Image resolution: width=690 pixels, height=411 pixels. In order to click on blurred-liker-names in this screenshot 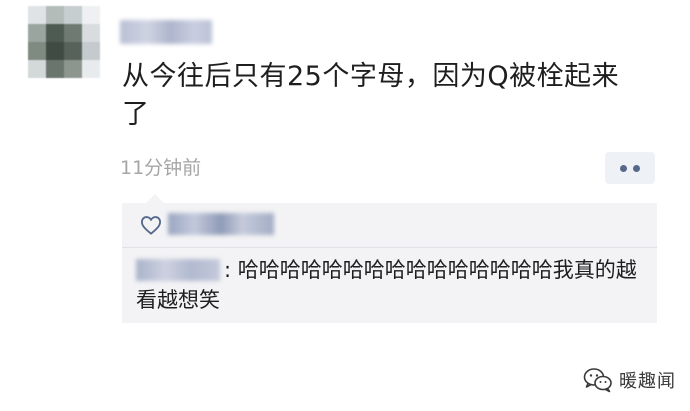, I will do `click(221, 224)`.